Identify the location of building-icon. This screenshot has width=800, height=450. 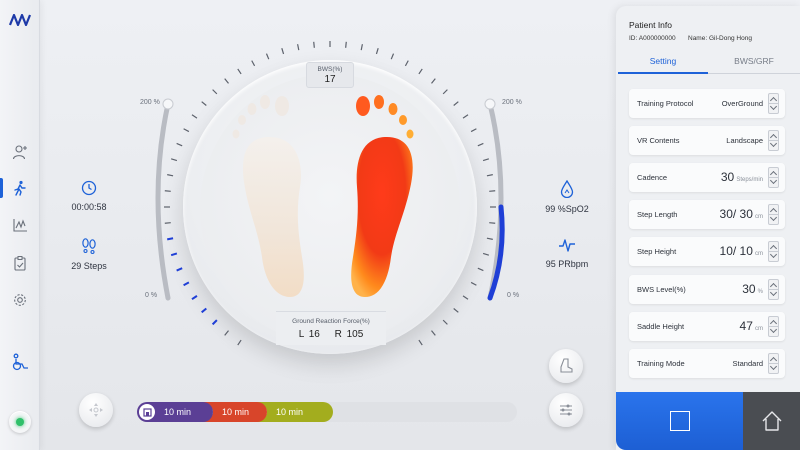
(147, 412).